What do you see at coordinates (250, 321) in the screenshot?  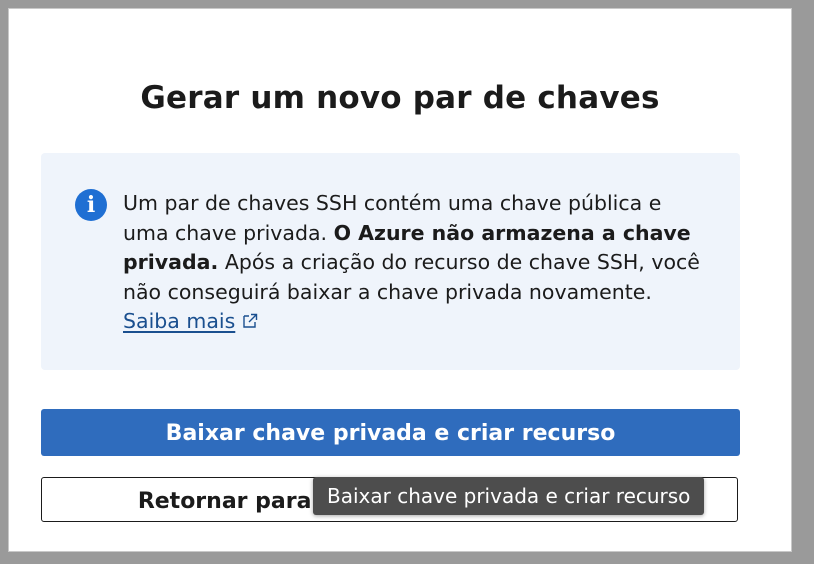 I see `external-link-icon` at bounding box center [250, 321].